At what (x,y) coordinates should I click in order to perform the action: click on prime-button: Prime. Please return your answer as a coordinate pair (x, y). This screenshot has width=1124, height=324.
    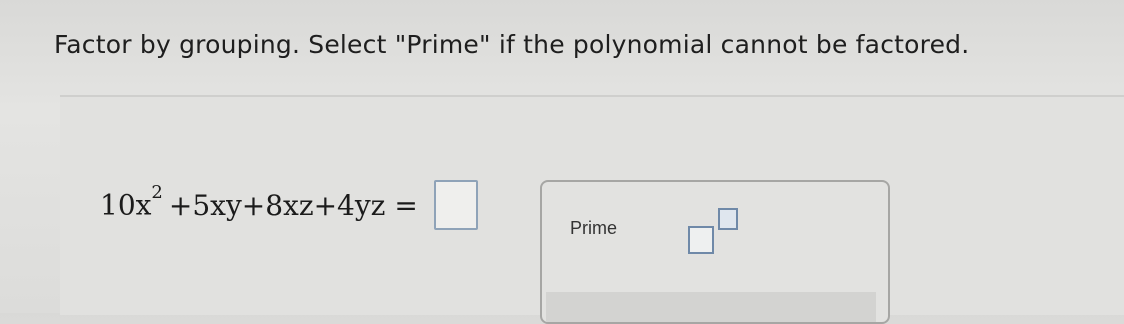
    Looking at the image, I should click on (593, 228).